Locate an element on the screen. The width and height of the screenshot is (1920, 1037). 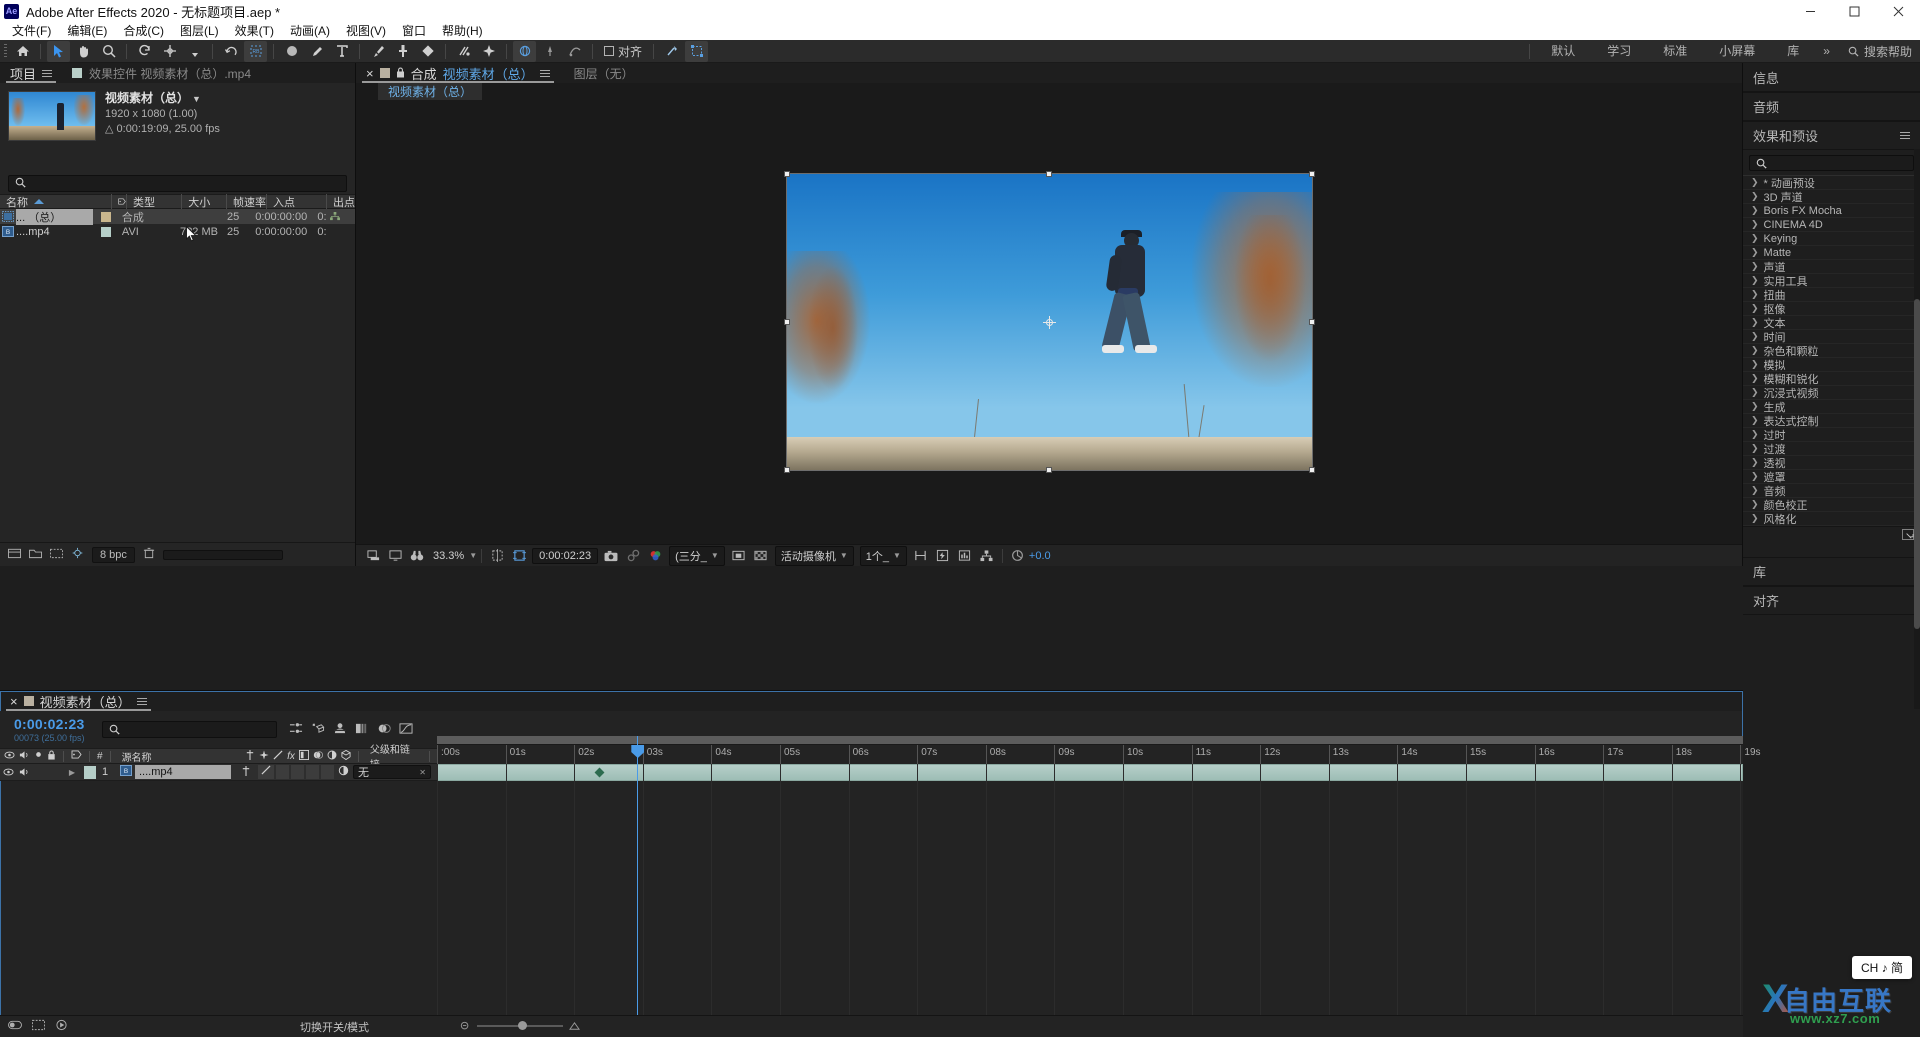
clone-stamp-tool-icon is located at coordinates (402, 51).